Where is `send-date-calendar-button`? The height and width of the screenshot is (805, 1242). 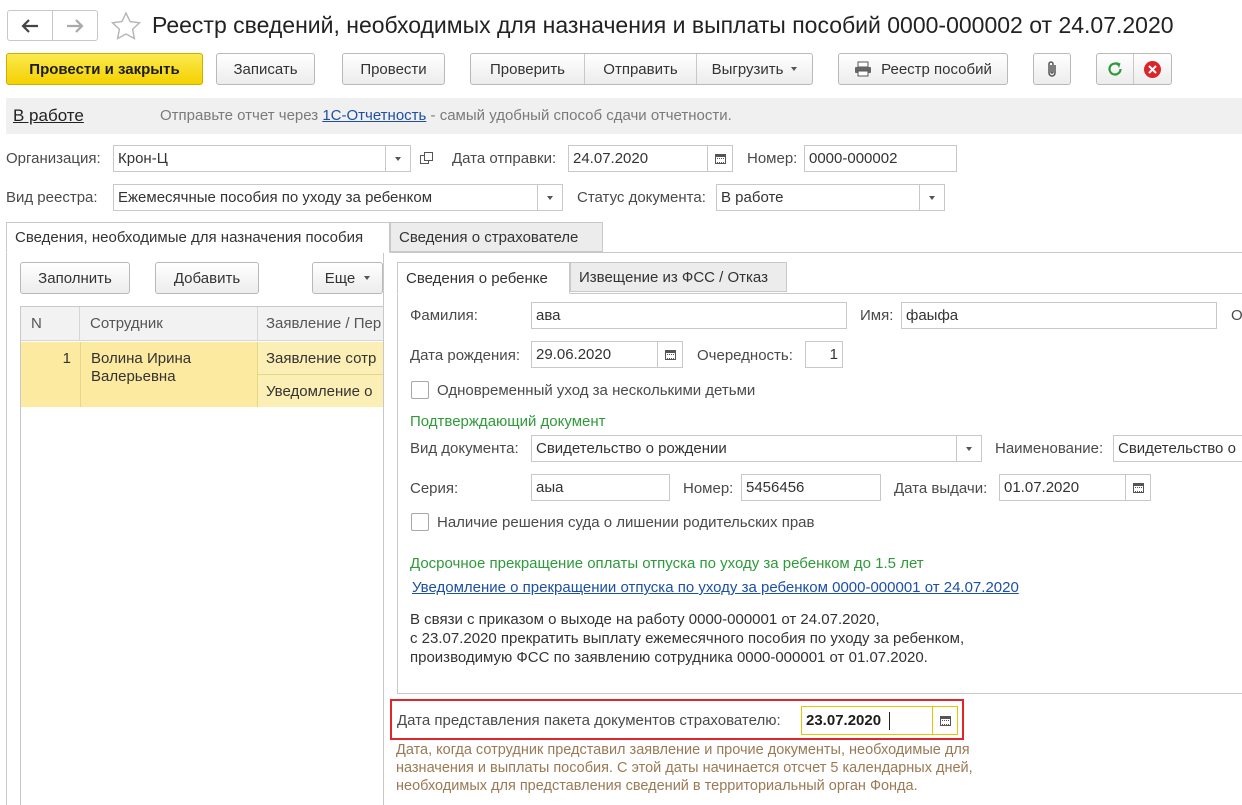
send-date-calendar-button is located at coordinates (719, 158).